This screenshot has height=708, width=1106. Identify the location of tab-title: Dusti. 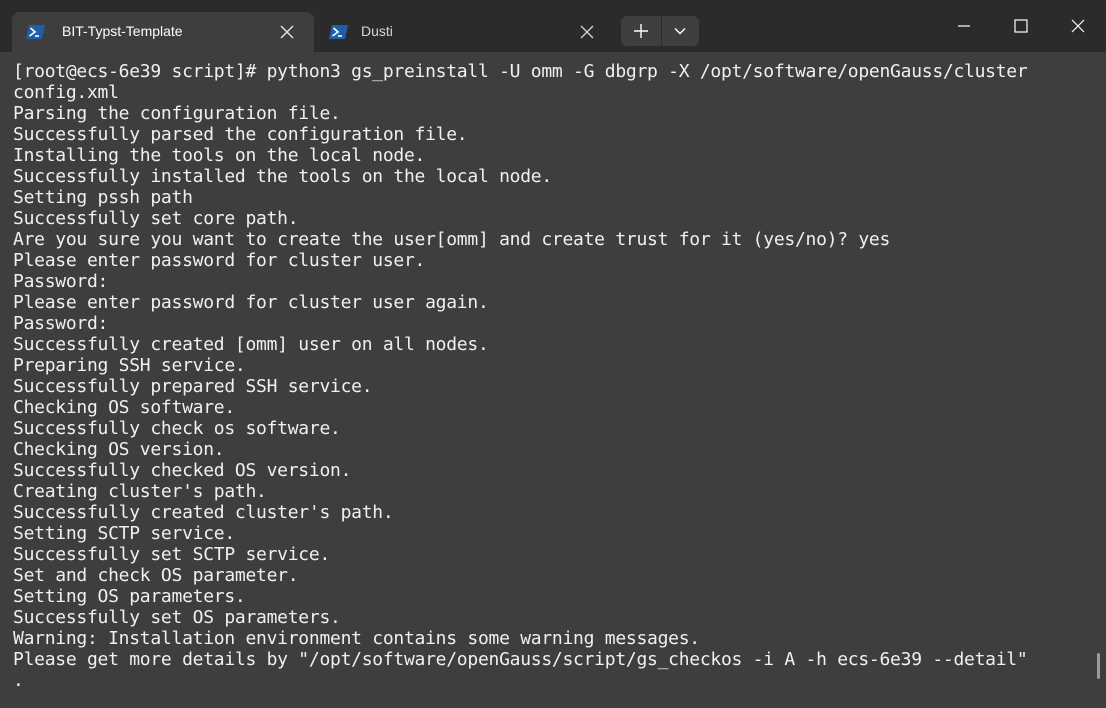
(377, 31).